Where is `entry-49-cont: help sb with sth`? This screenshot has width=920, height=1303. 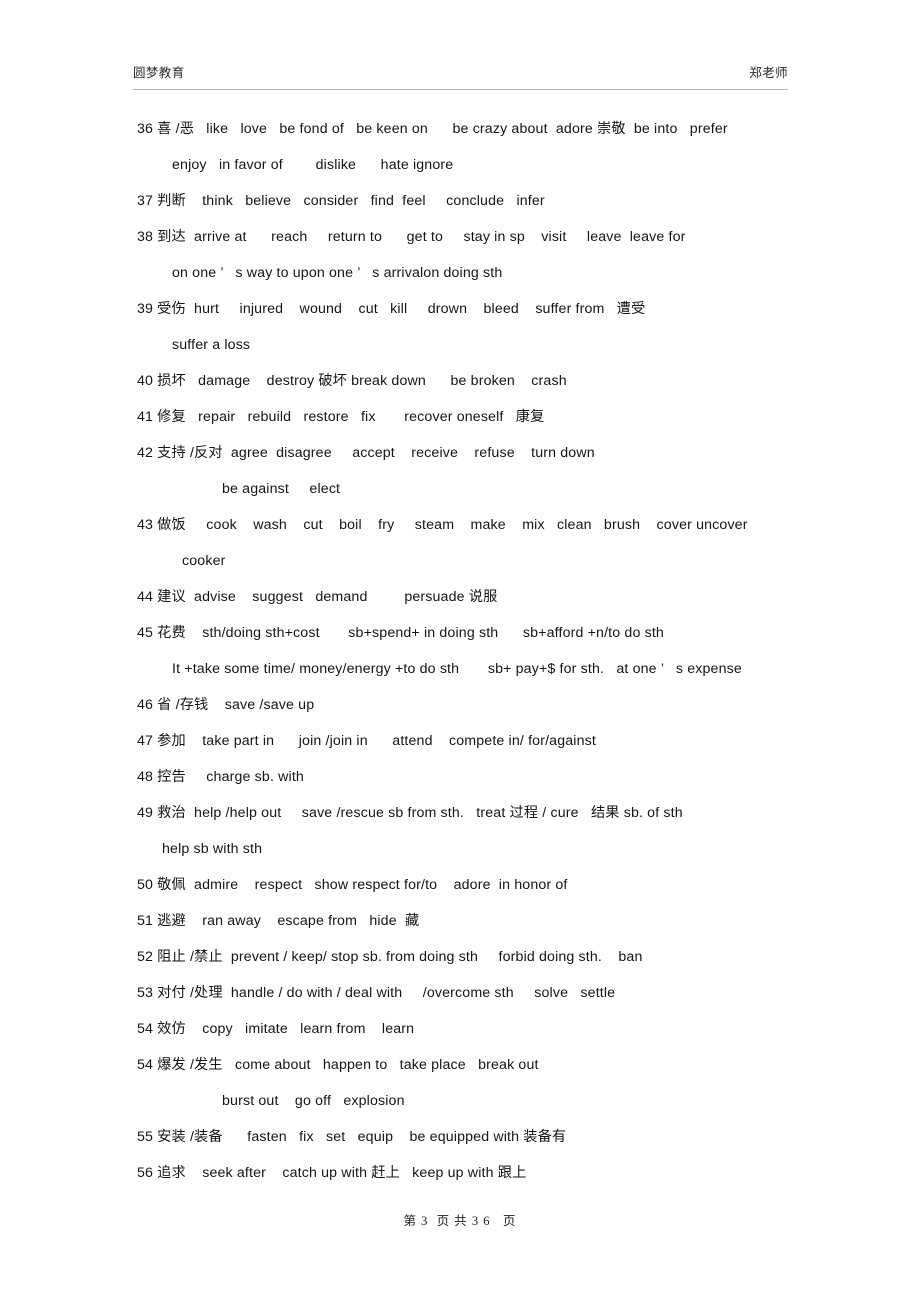
entry-49-cont: help sb with sth is located at coordinates (212, 849).